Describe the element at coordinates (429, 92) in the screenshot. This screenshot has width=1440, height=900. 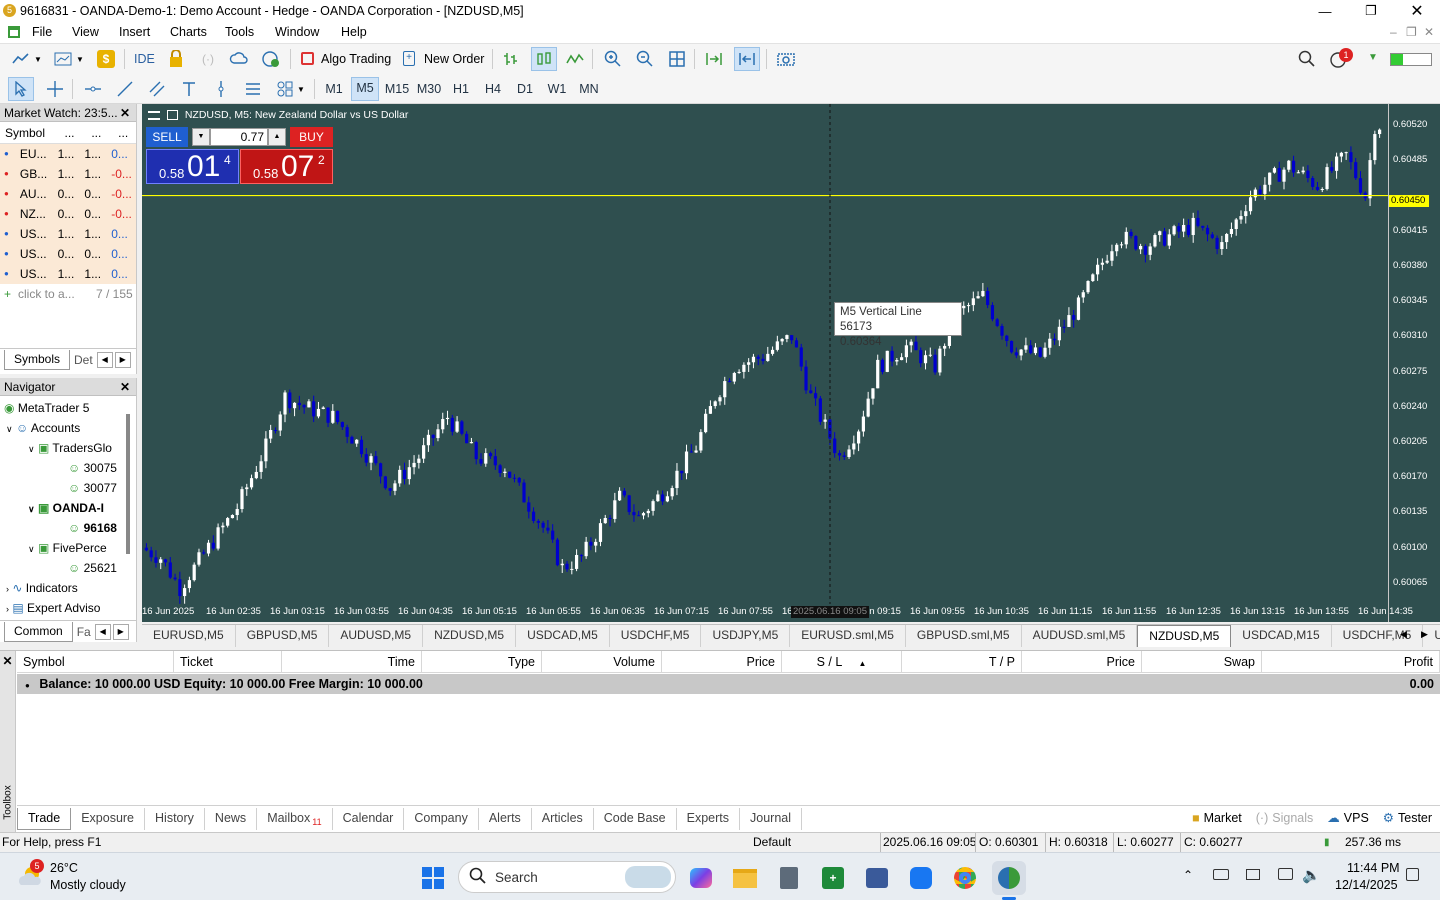
I see `timeframe-m30: M30` at that location.